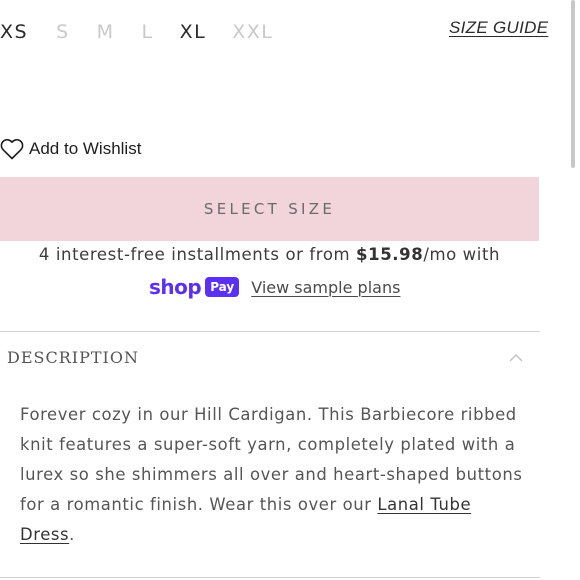 The image size is (580, 580). I want to click on size-option-xs: XS, so click(14, 32).